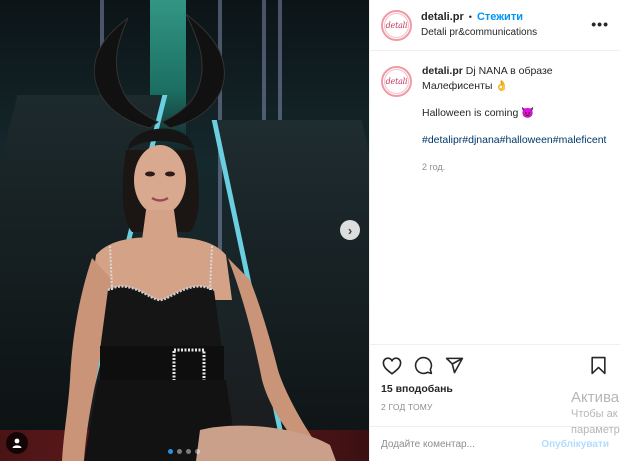 Image resolution: width=620 pixels, height=461 pixels. What do you see at coordinates (442, 71) in the screenshot?
I see `caption-username: detali.pr` at bounding box center [442, 71].